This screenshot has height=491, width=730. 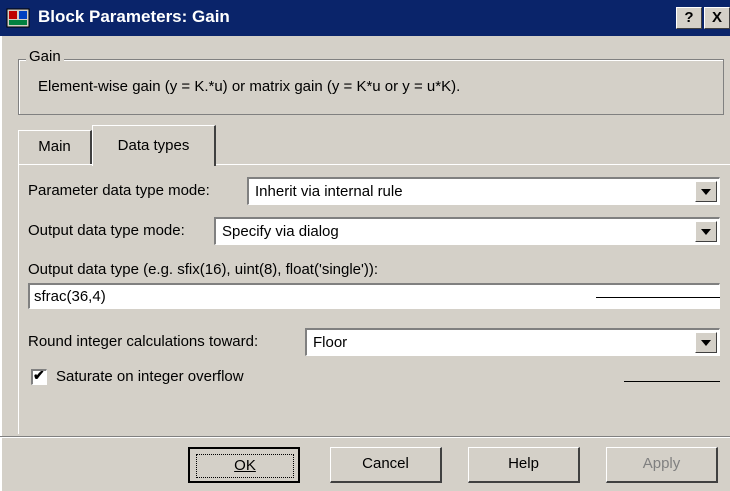 I want to click on ok-focus-ring: OK, so click(x=245, y=466).